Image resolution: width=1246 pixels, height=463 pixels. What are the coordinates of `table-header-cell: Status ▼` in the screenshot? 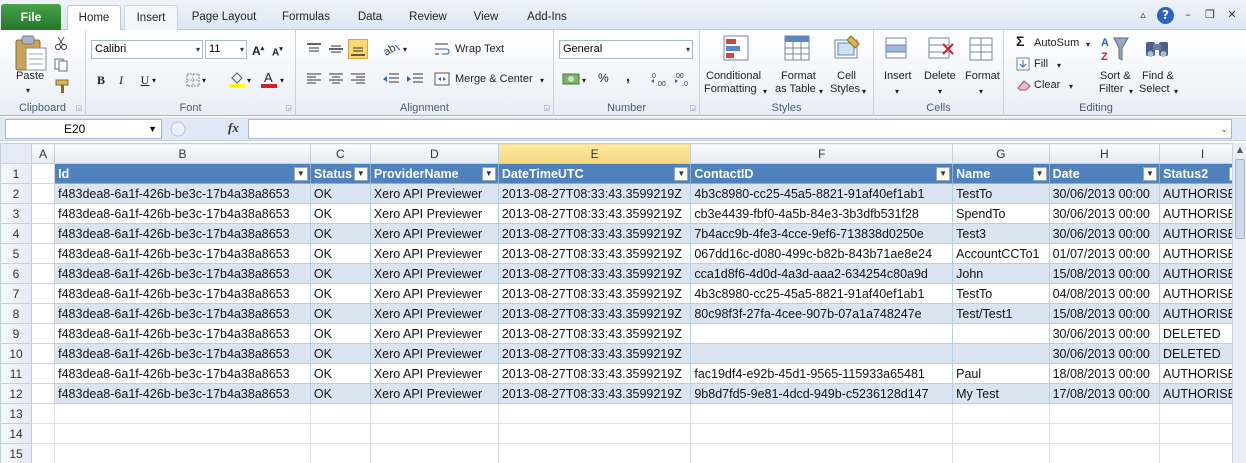 It's located at (340, 173).